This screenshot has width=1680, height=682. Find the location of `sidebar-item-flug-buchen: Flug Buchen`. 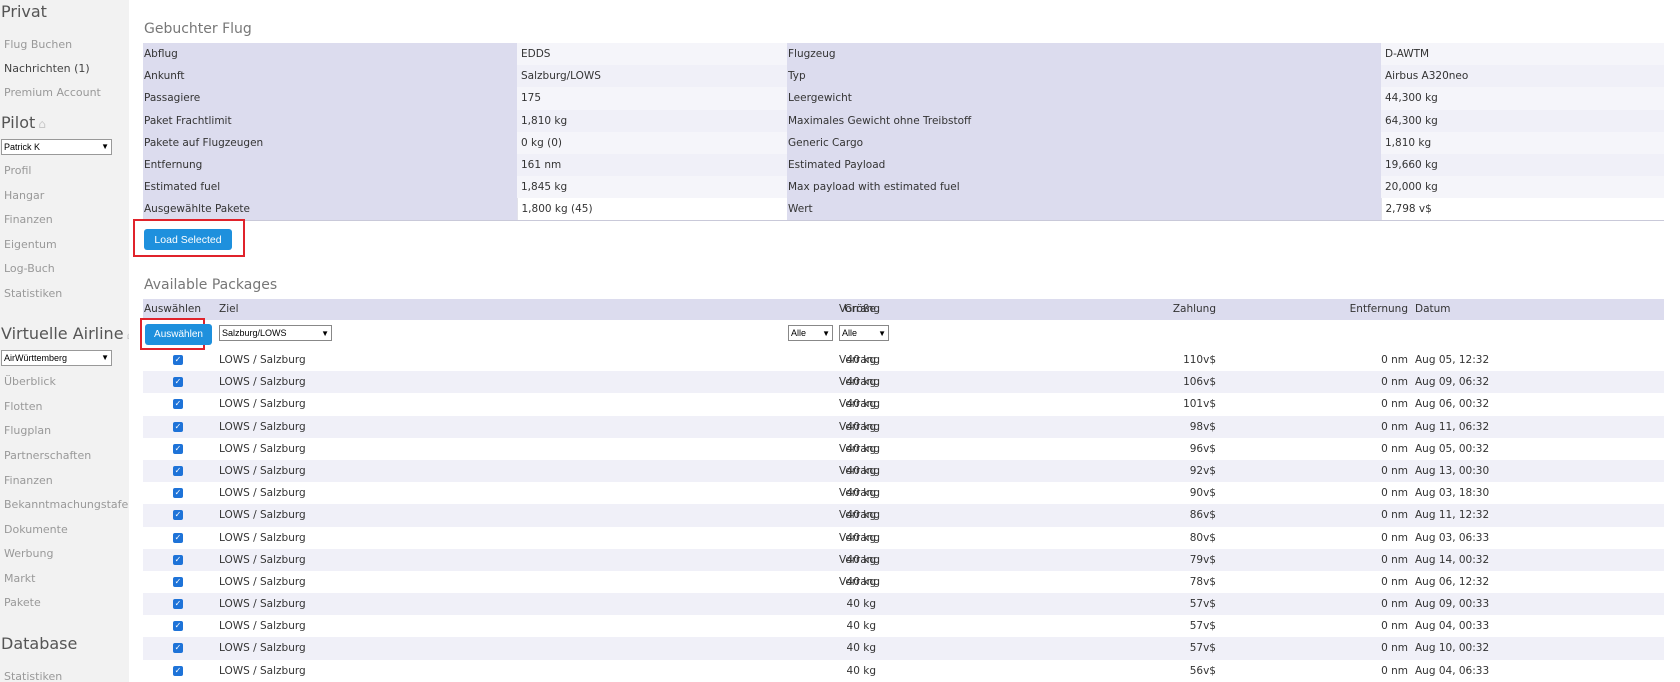

sidebar-item-flug-buchen: Flug Buchen is located at coordinates (38, 44).